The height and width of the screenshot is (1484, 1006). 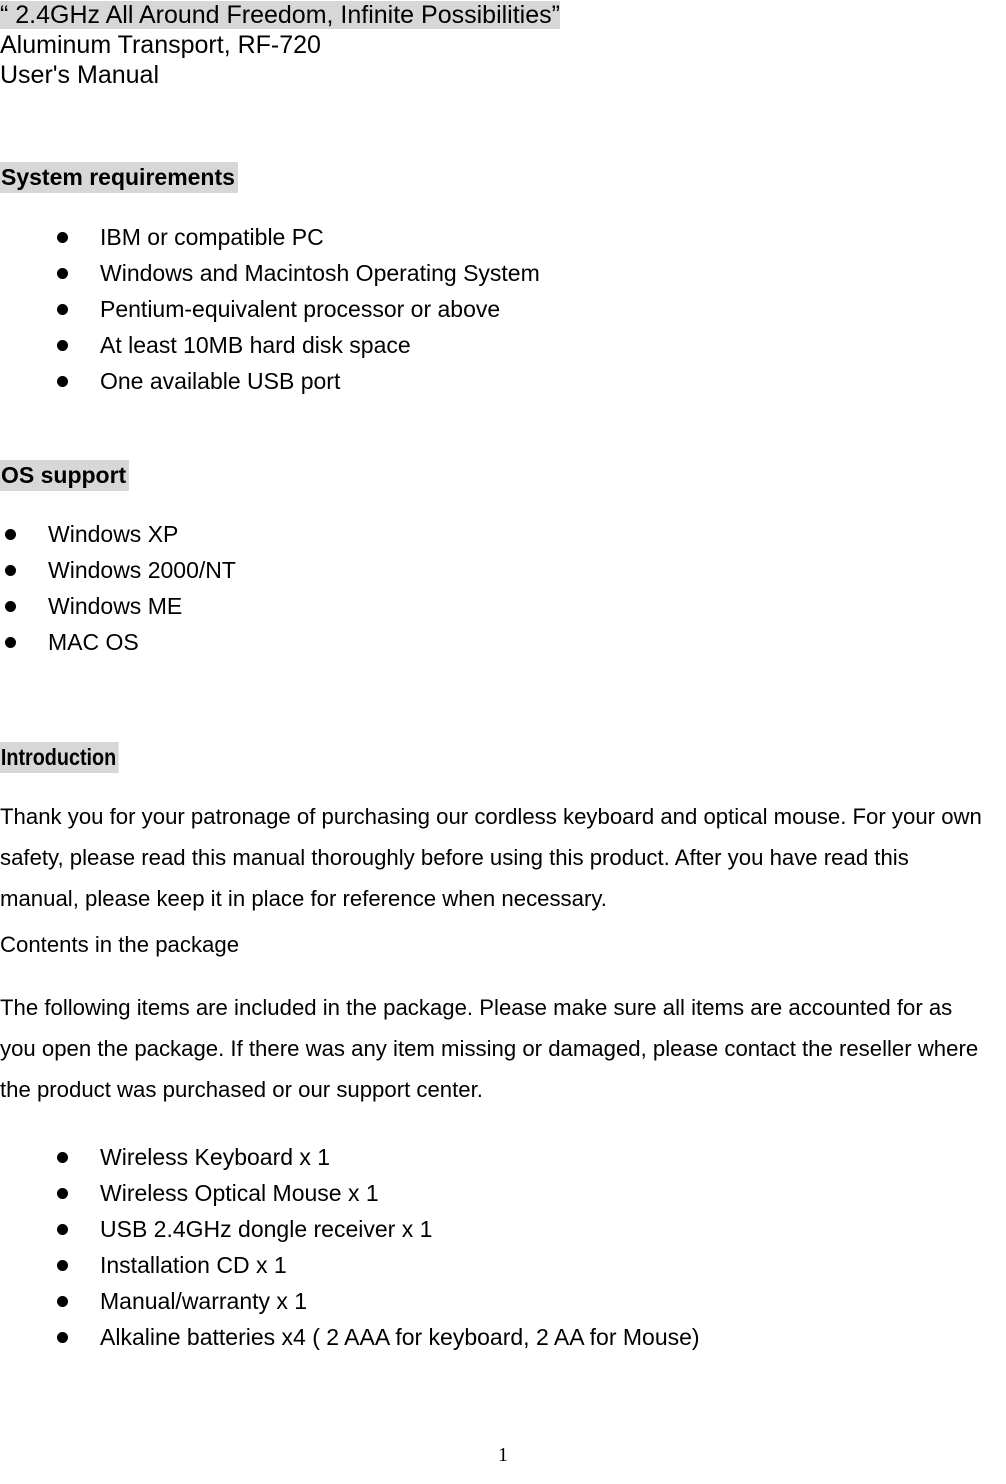 I want to click on title-line-product: Aluminum Transport, RF-720, so click(x=503, y=45).